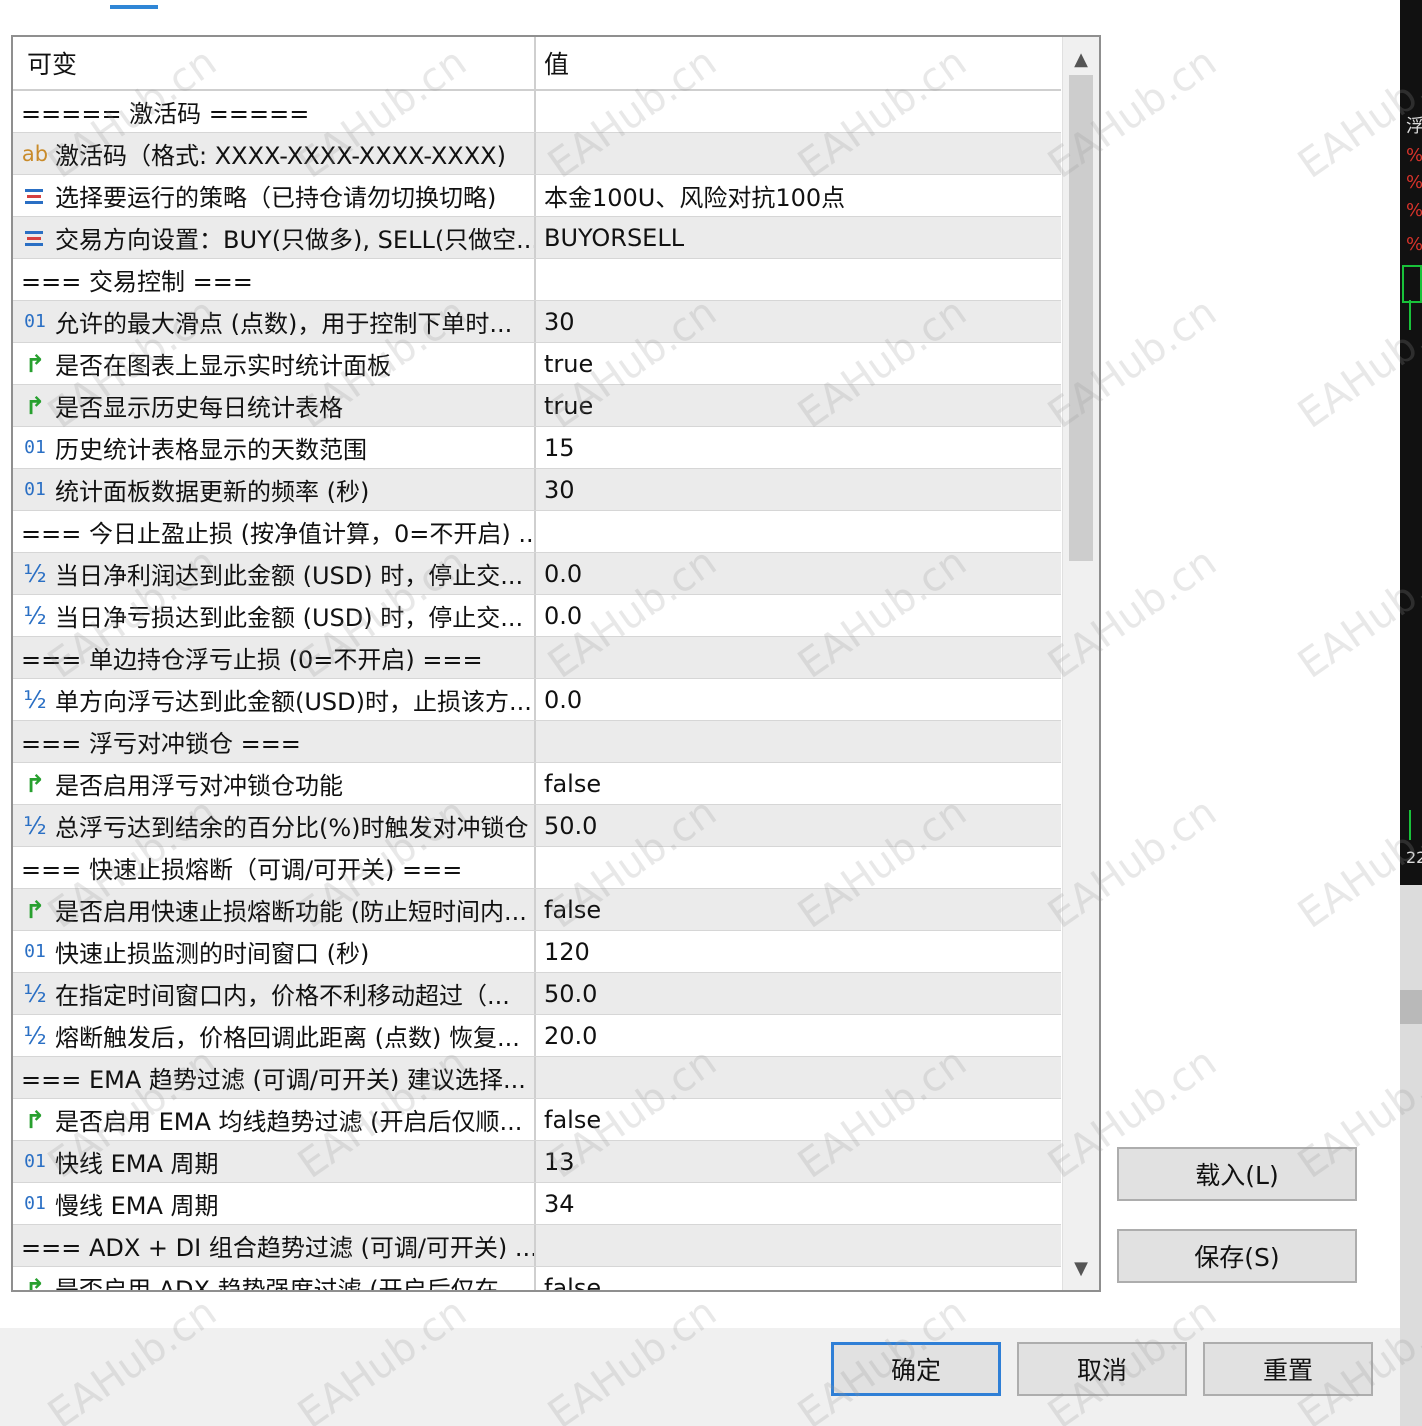 Image resolution: width=1422 pixels, height=1426 pixels. Describe the element at coordinates (798, 237) in the screenshot. I see `parameter-value-cell: BUYORSELL` at that location.